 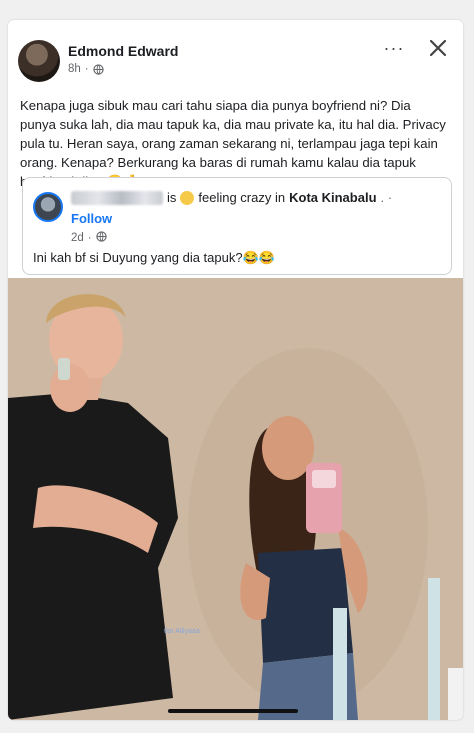 I want to click on location-link: Kota Kinabalu, so click(x=332, y=197).